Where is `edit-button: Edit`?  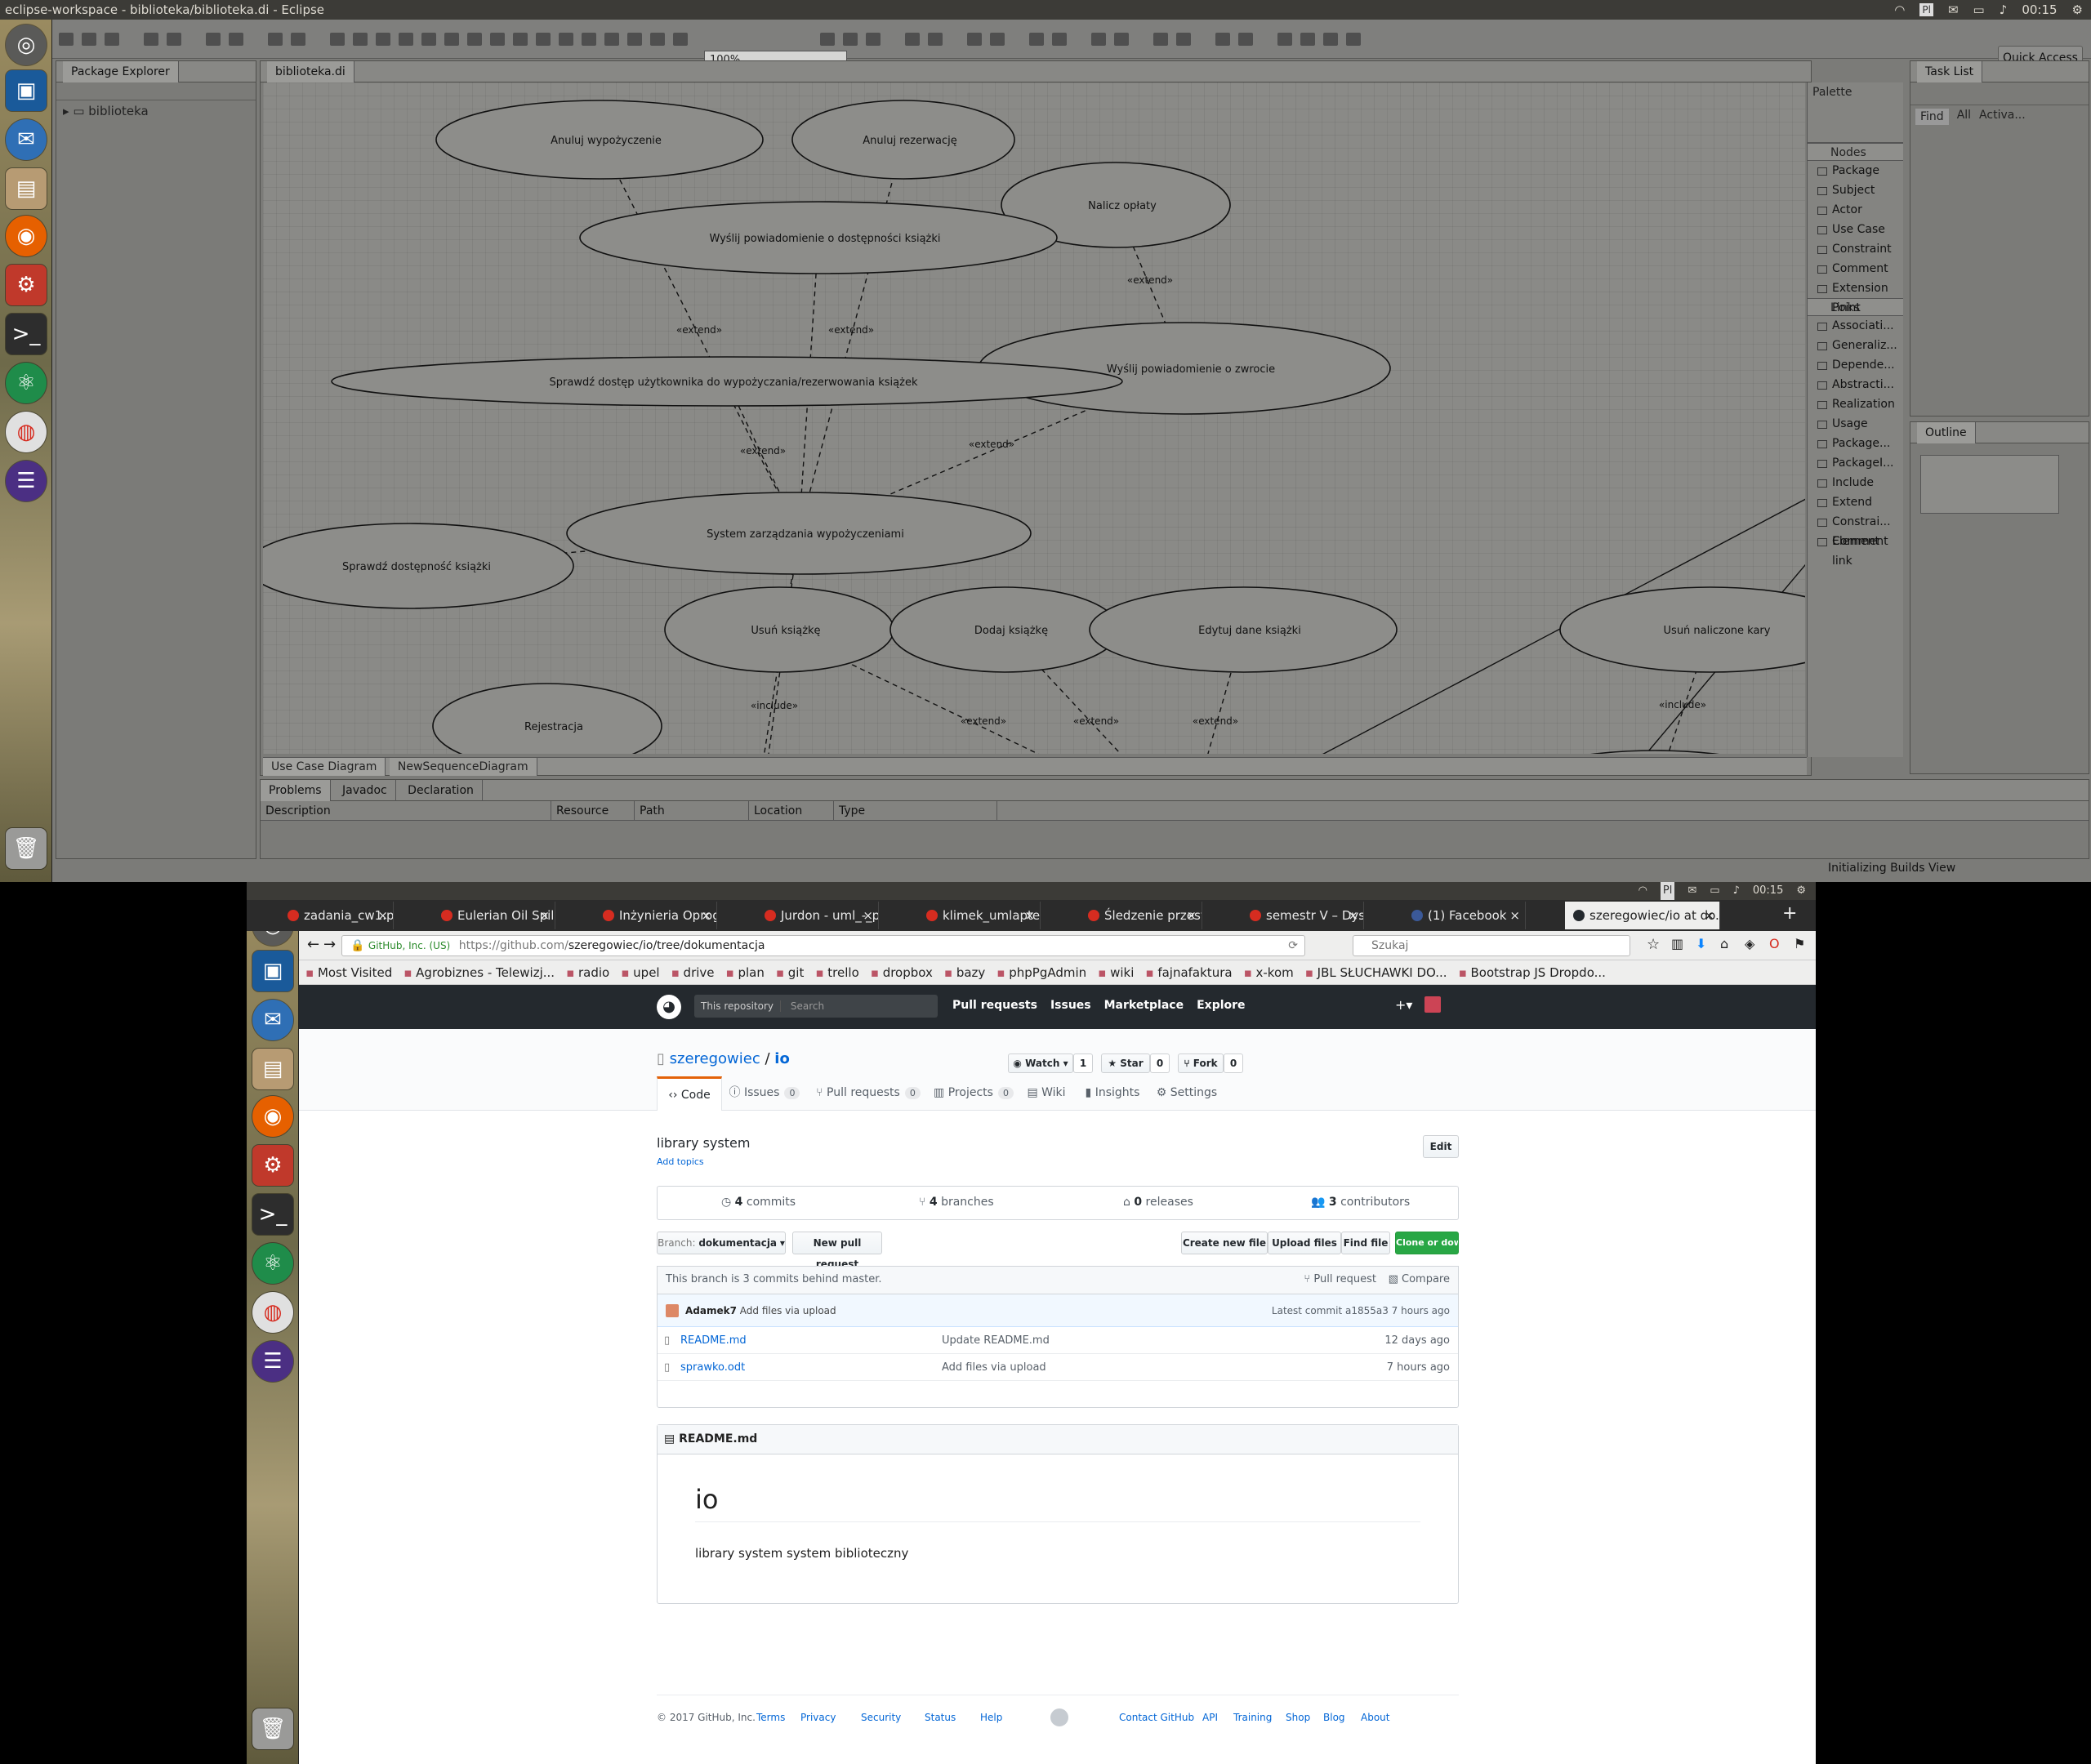
edit-button: Edit is located at coordinates (1441, 1146).